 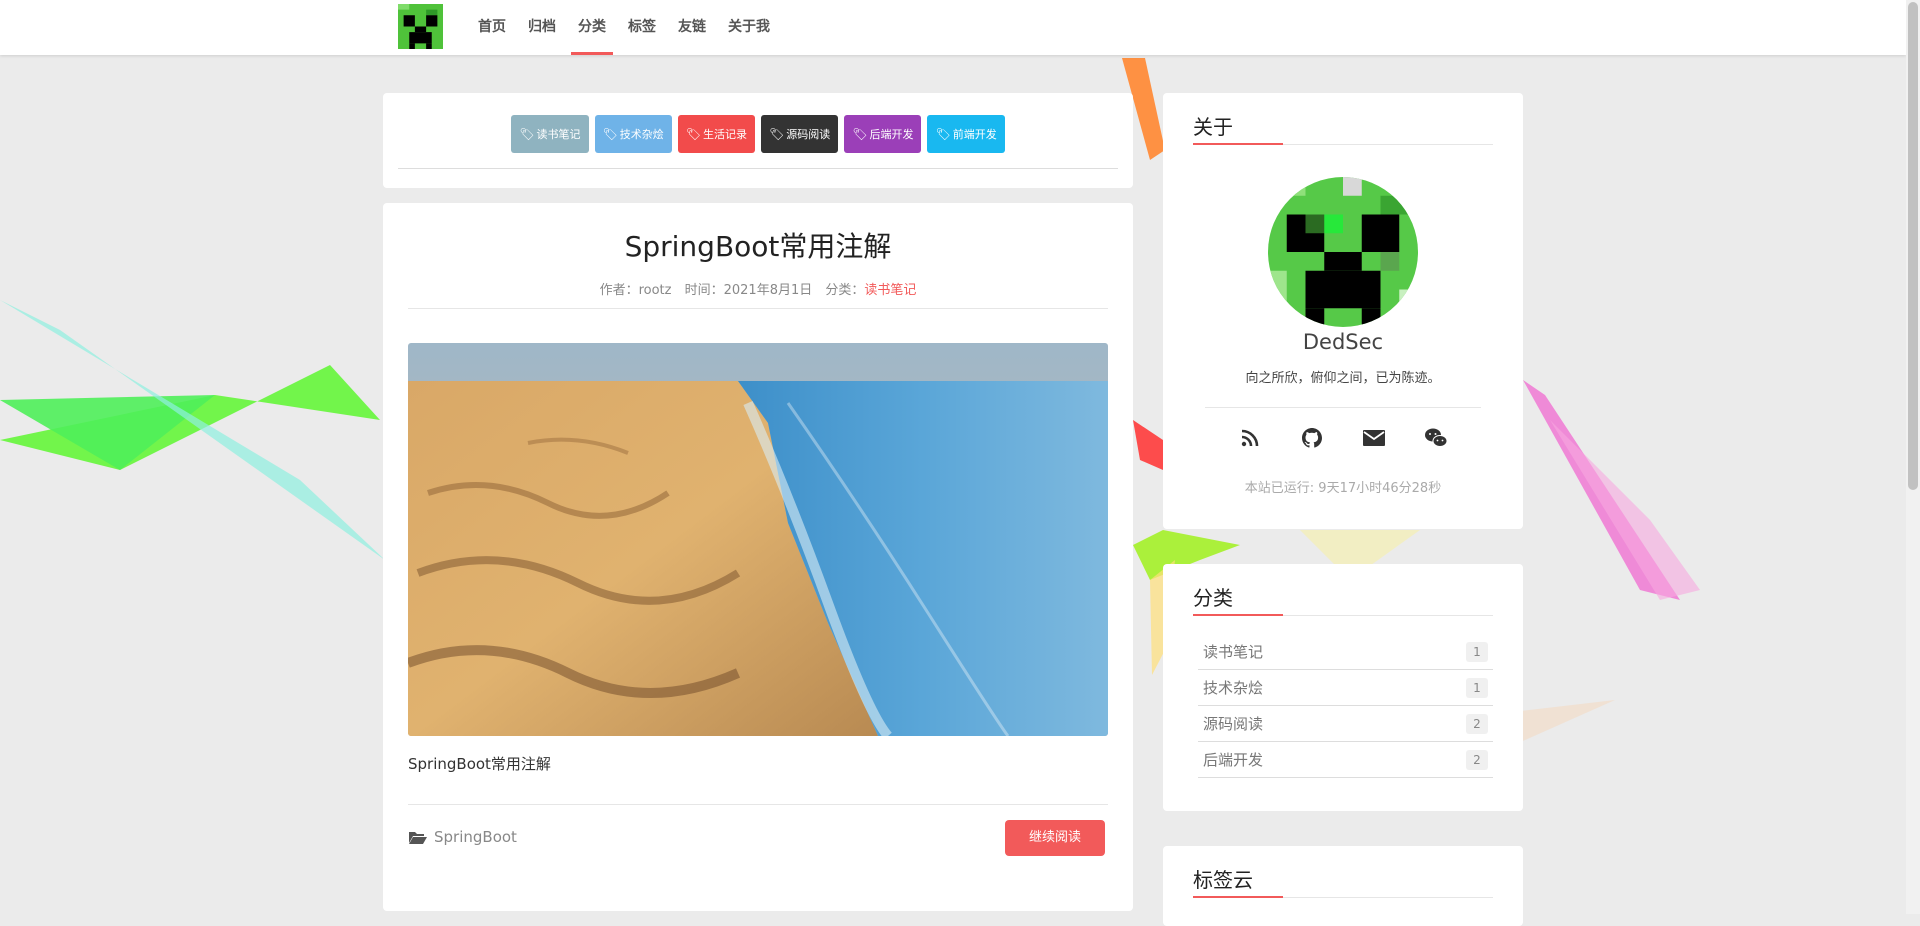 I want to click on post-excerpt: SpringBoot常用注解, so click(x=479, y=764).